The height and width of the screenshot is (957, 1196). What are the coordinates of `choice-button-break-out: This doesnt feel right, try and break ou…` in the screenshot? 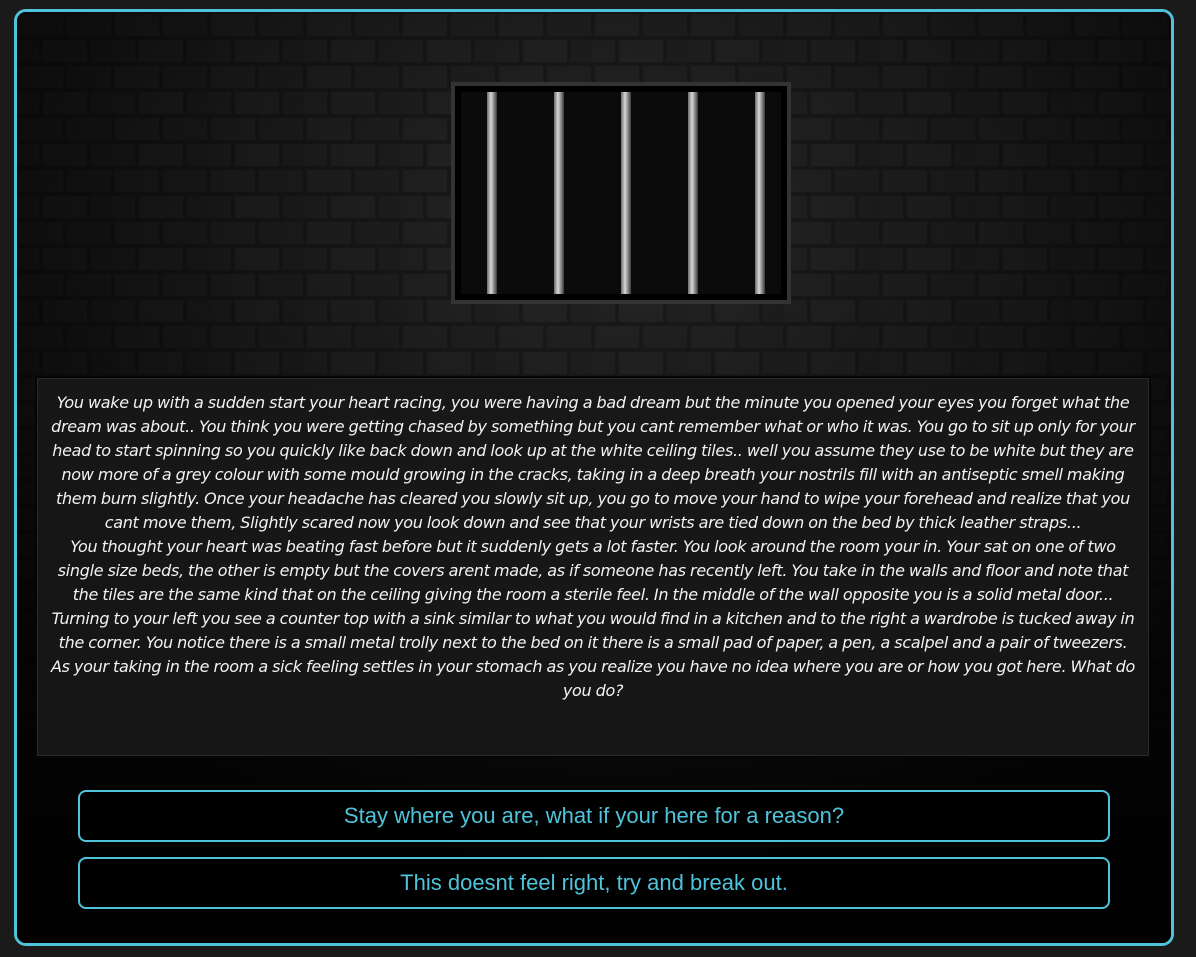 It's located at (594, 883).